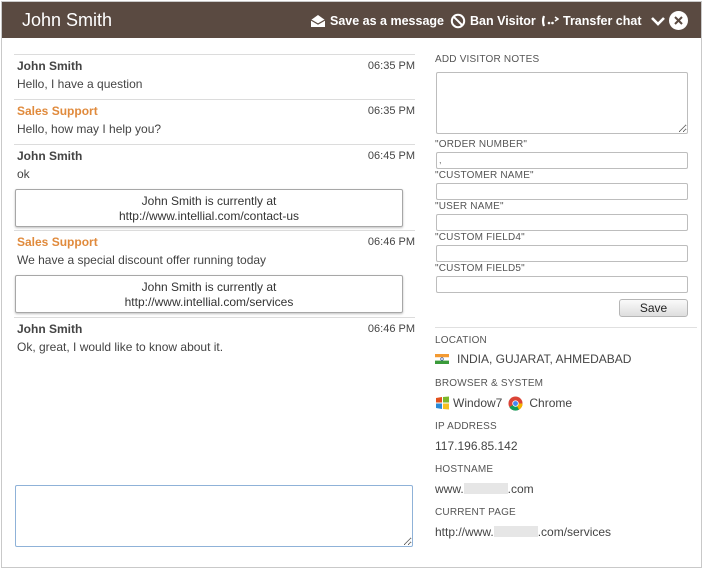  What do you see at coordinates (80, 84) in the screenshot?
I see `message-text: Hello, I have a question` at bounding box center [80, 84].